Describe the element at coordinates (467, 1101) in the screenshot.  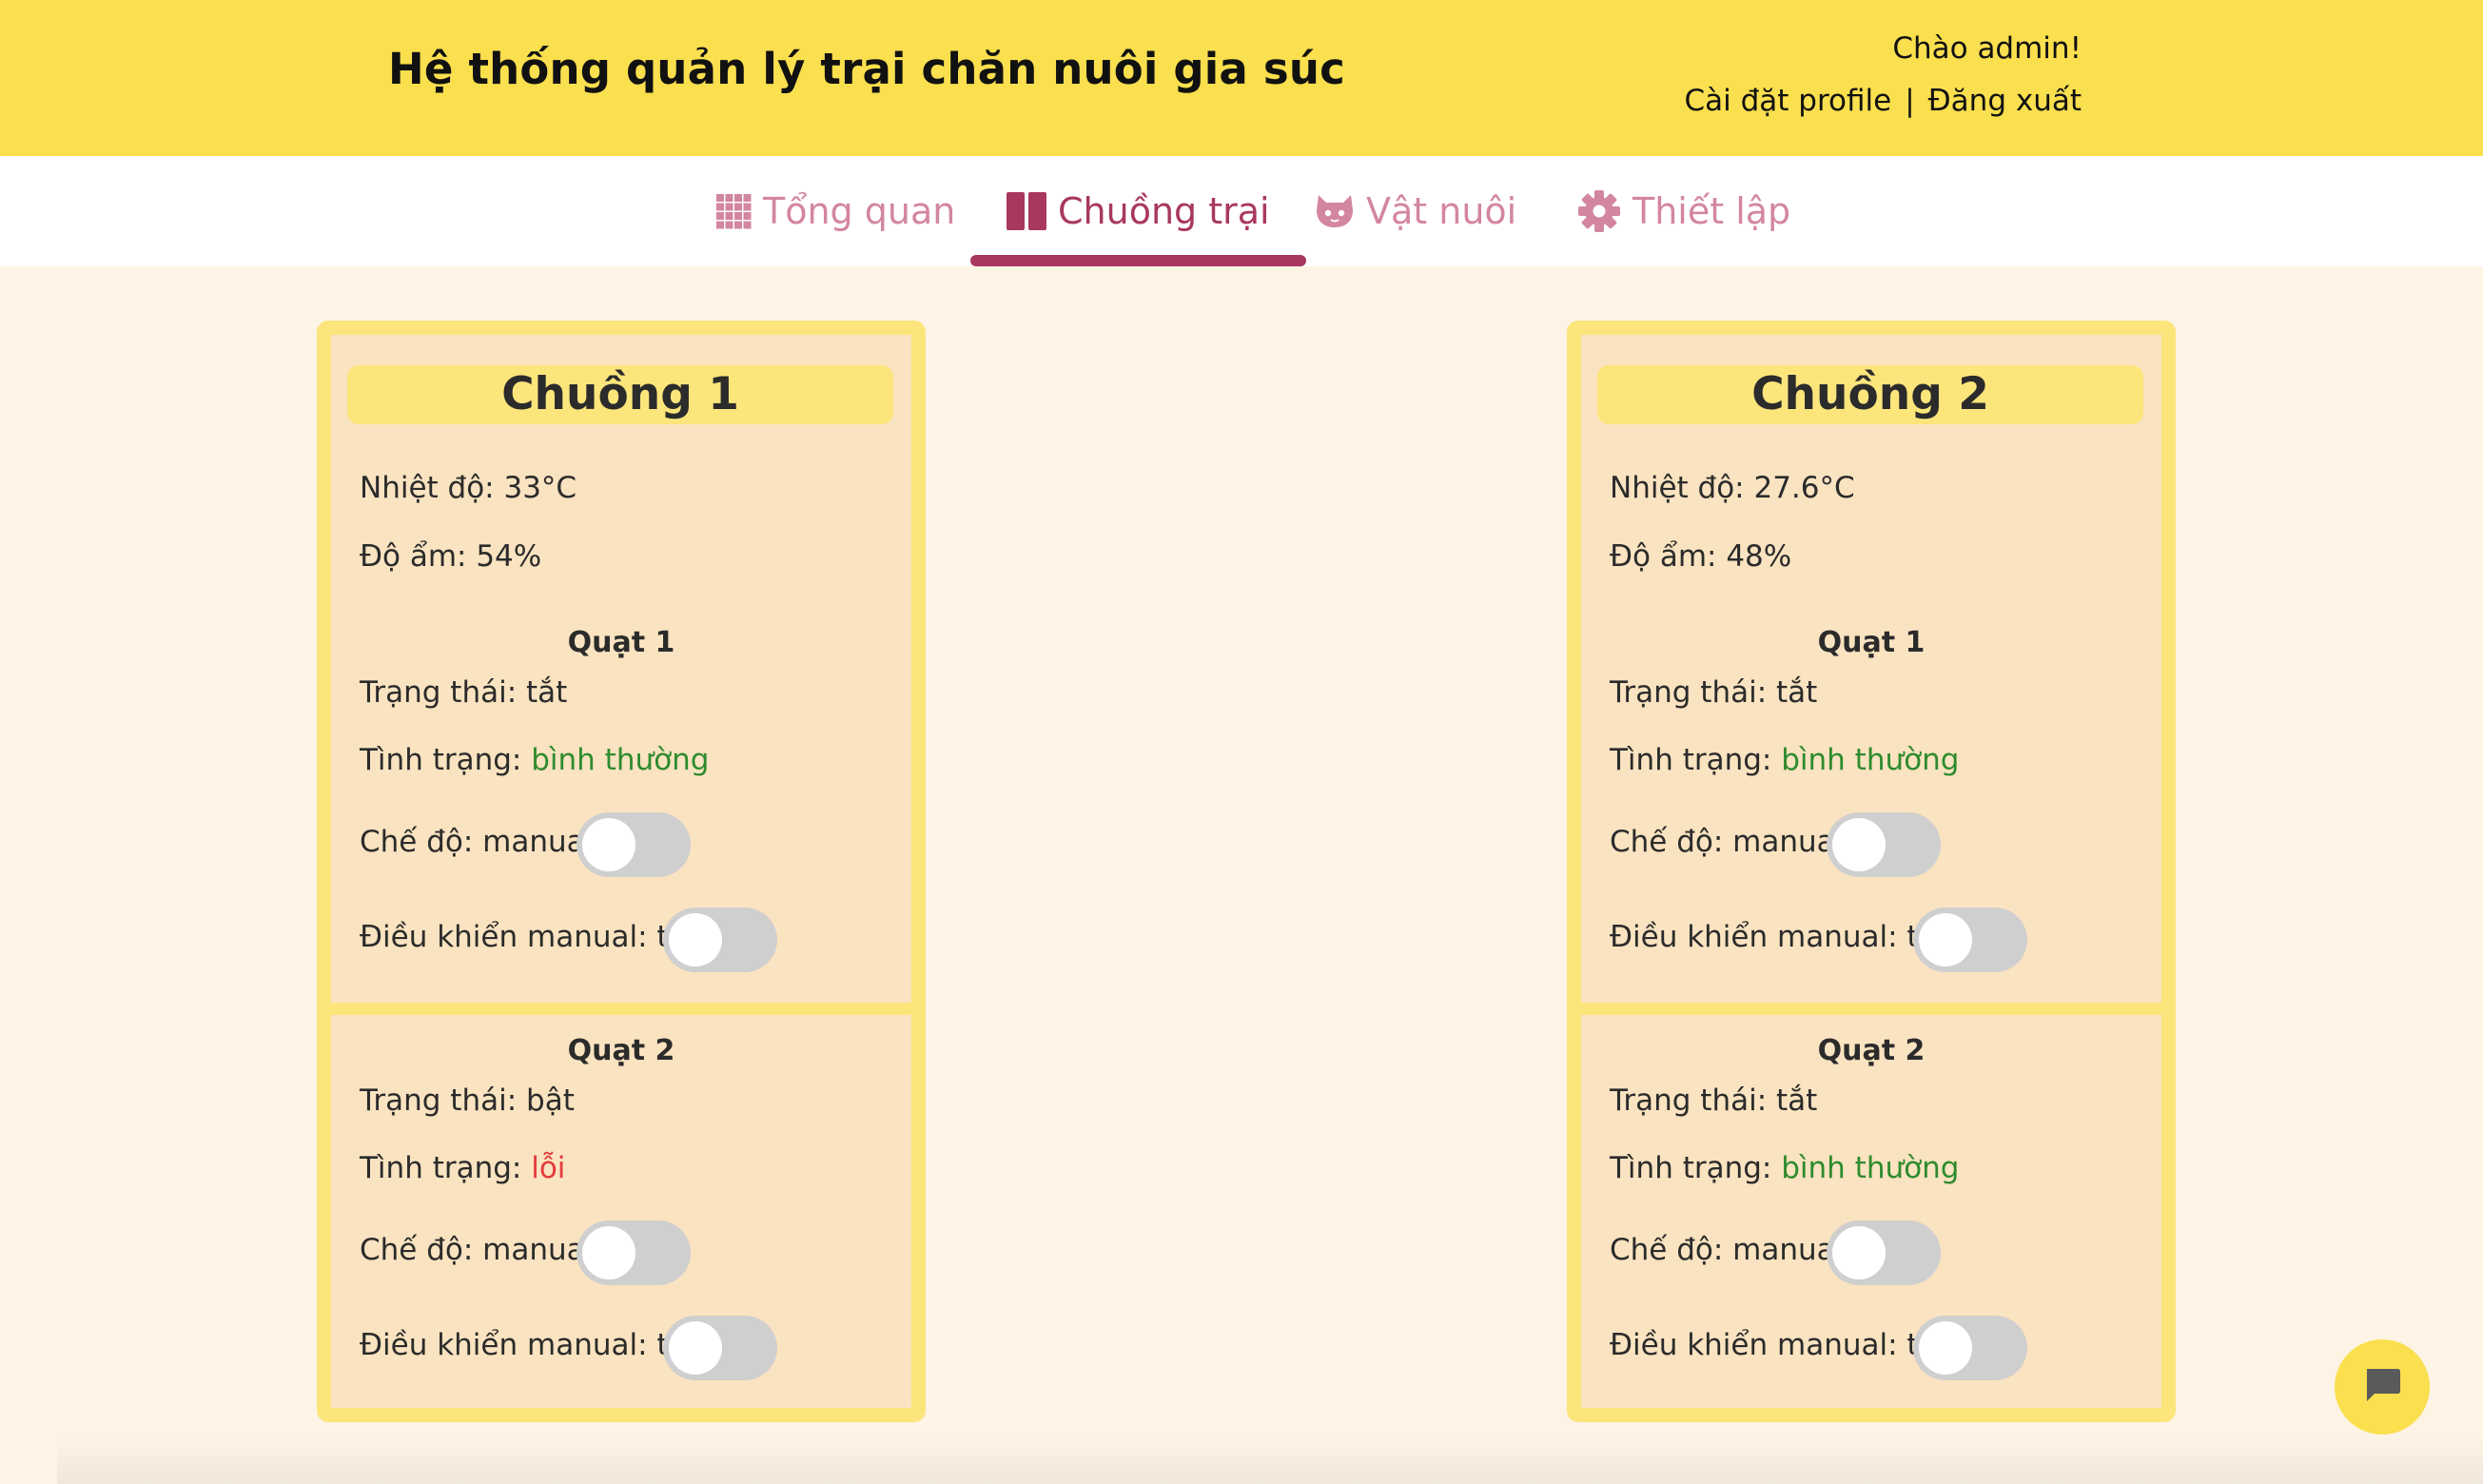
I see `fan-state: Trạng thái: bật` at that location.